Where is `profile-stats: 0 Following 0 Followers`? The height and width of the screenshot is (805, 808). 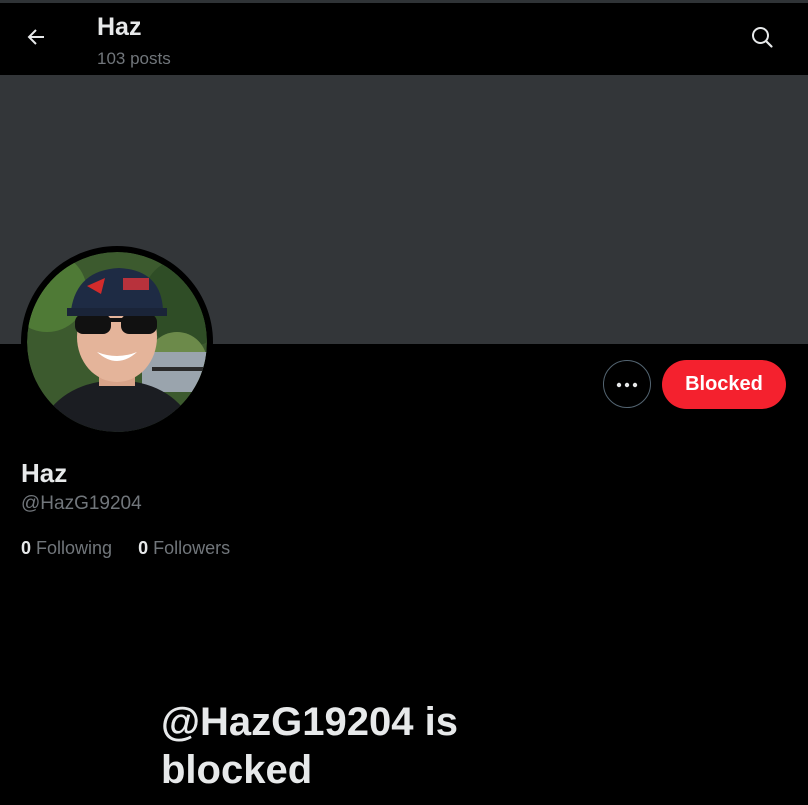
profile-stats: 0 Following 0 Followers is located at coordinates (125, 548).